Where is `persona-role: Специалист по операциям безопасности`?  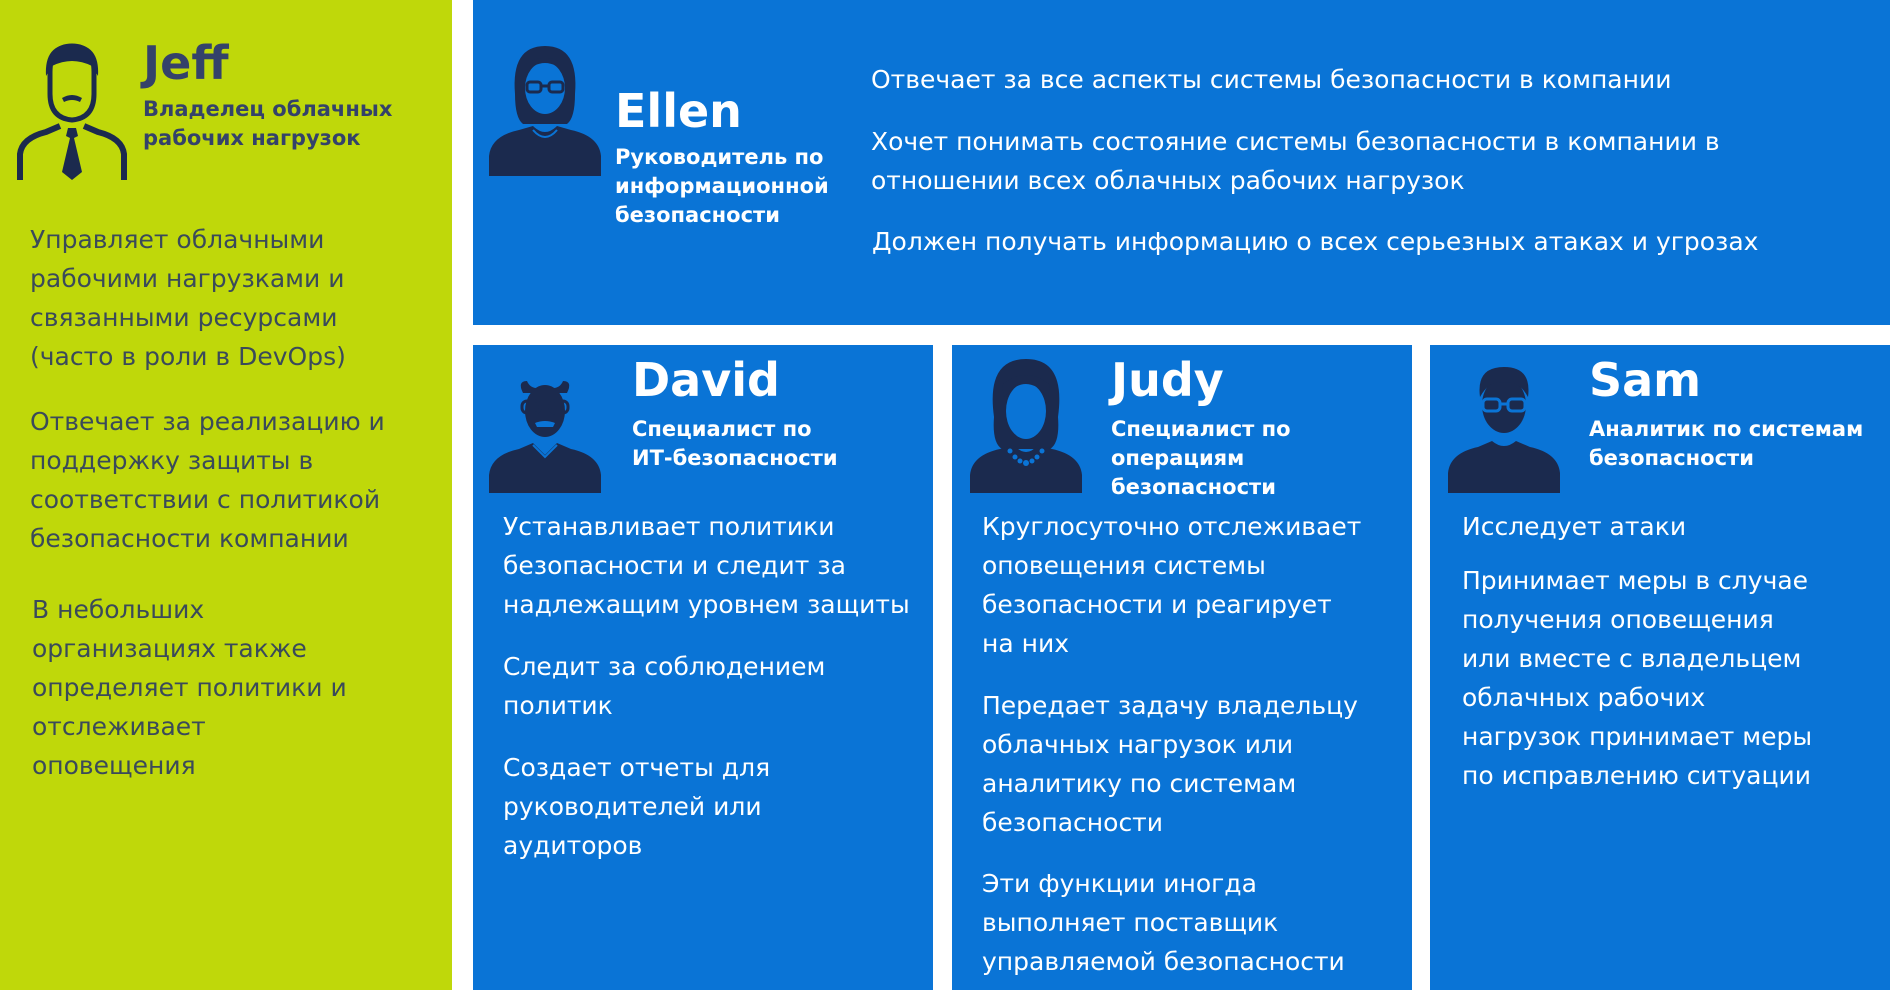
persona-role: Специалист по операциям безопасности is located at coordinates (1261, 458).